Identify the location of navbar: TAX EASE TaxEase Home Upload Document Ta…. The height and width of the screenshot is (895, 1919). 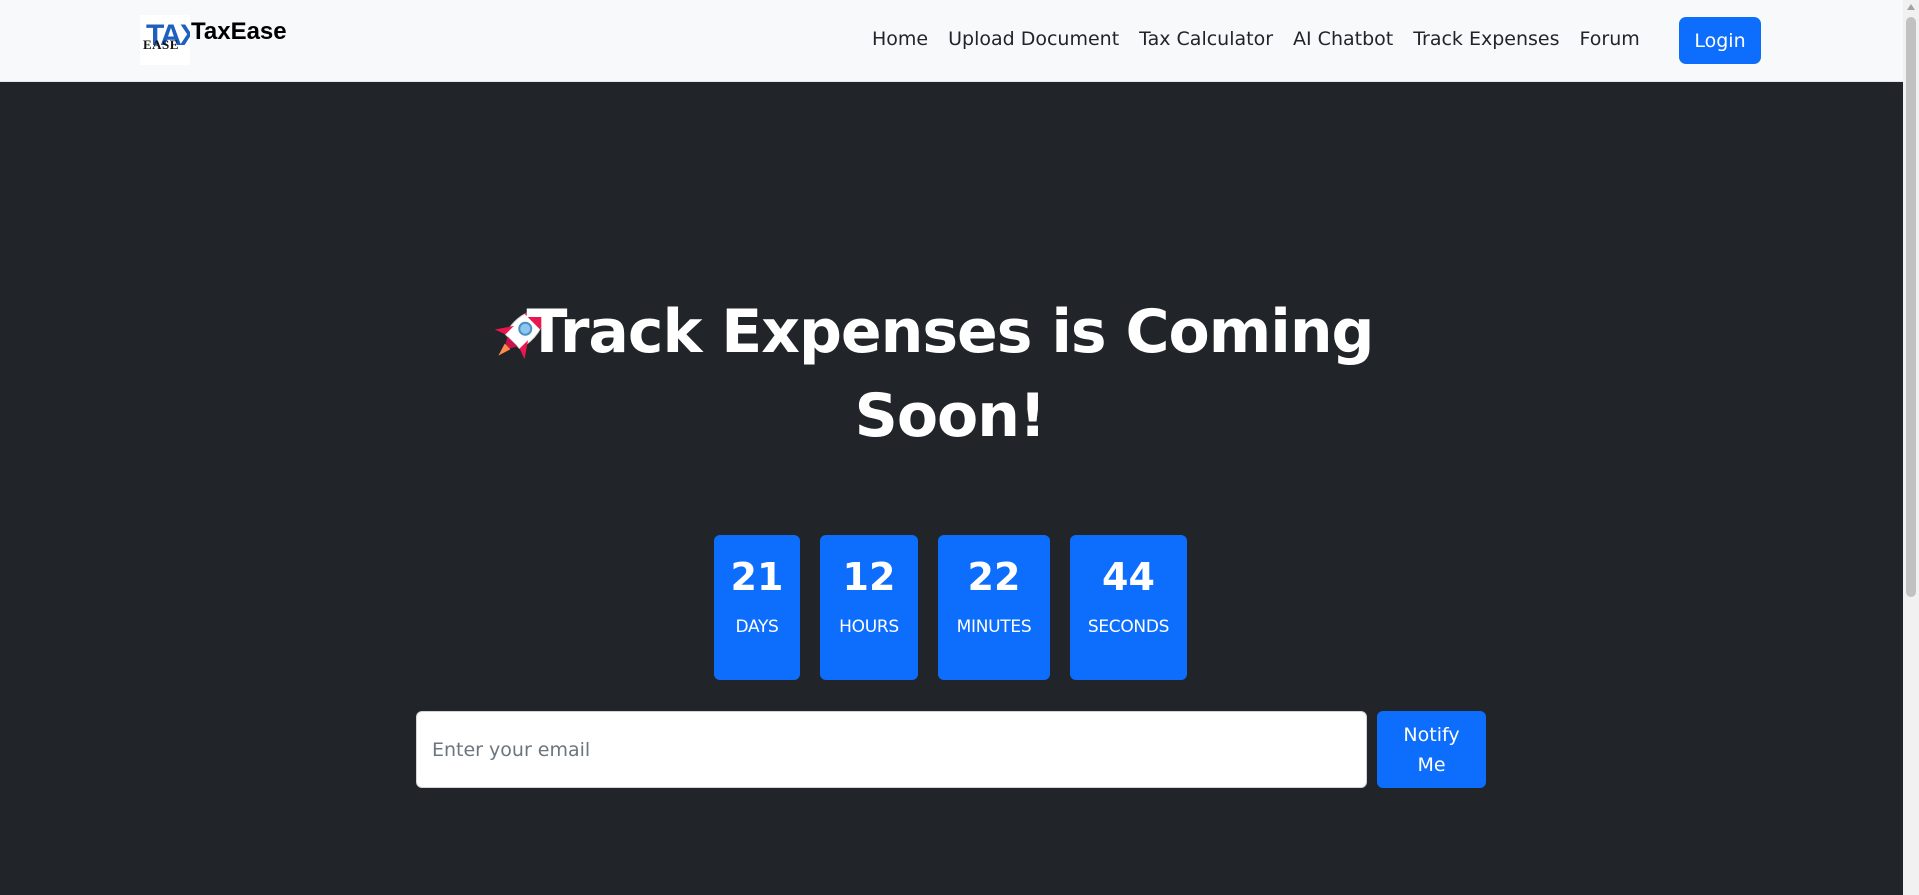
(951, 41).